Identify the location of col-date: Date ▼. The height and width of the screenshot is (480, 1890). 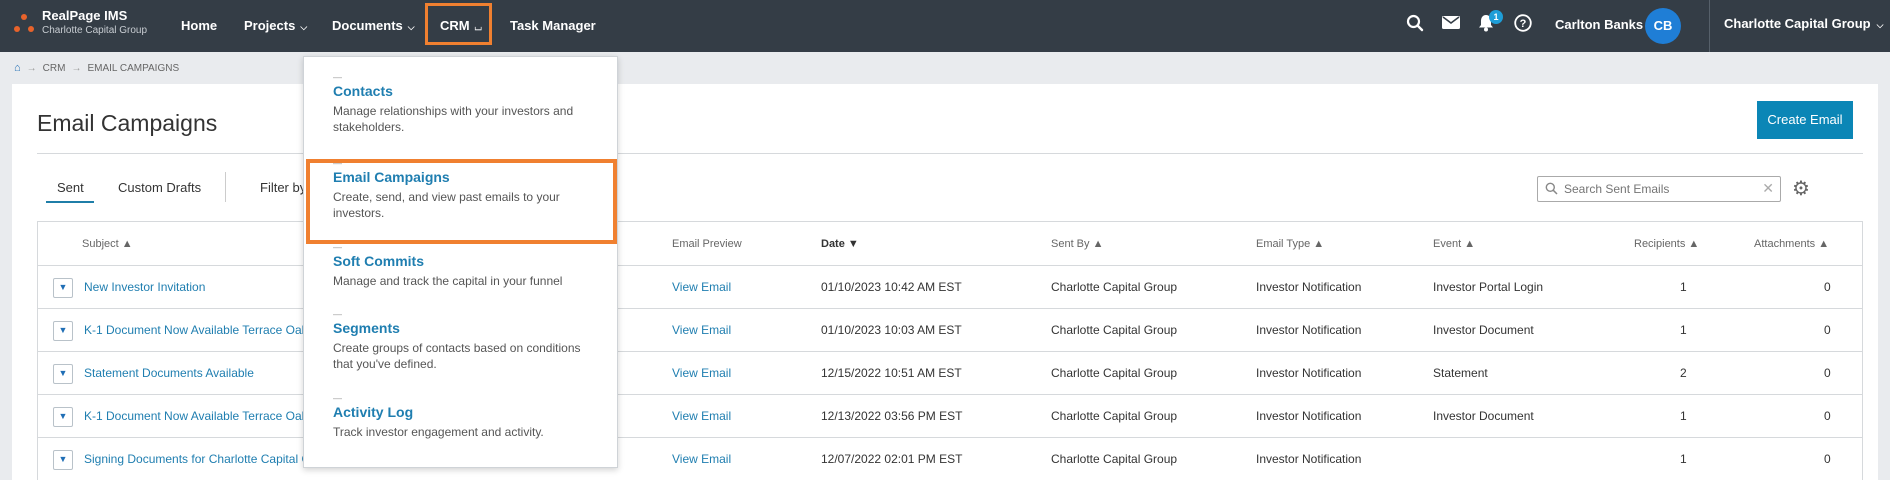
(840, 244).